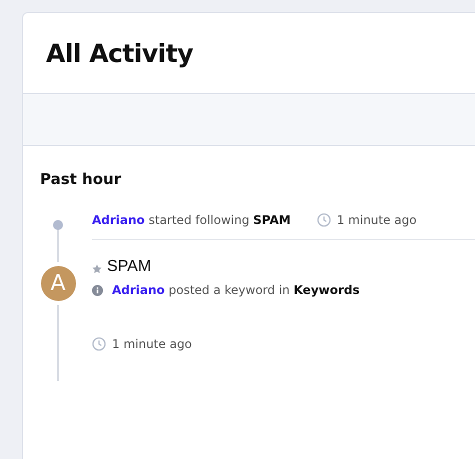 This screenshot has height=459, width=475. Describe the element at coordinates (97, 290) in the screenshot. I see `info-icon` at that location.